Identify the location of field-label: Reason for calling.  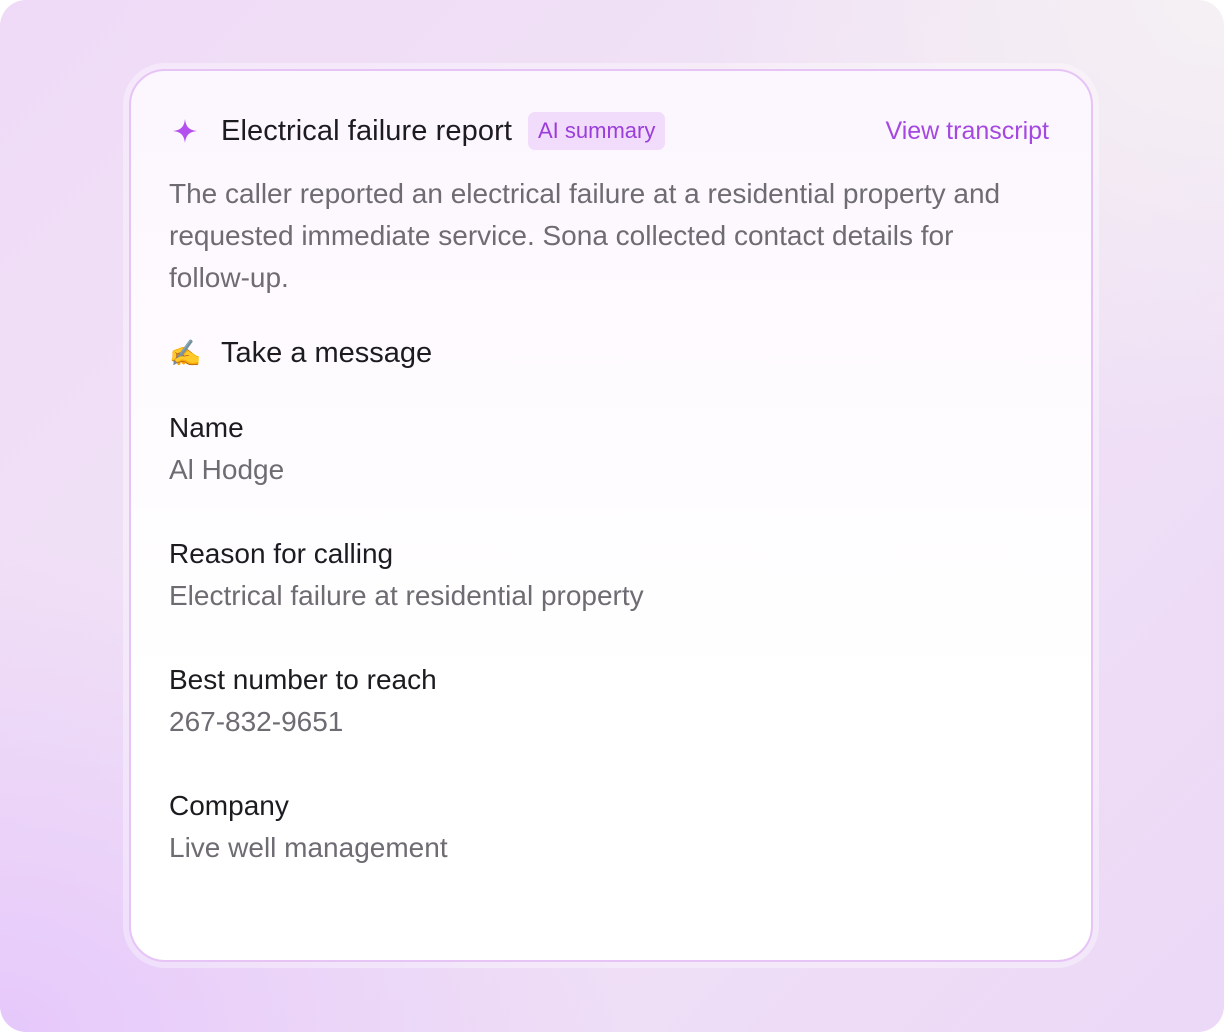
(281, 553).